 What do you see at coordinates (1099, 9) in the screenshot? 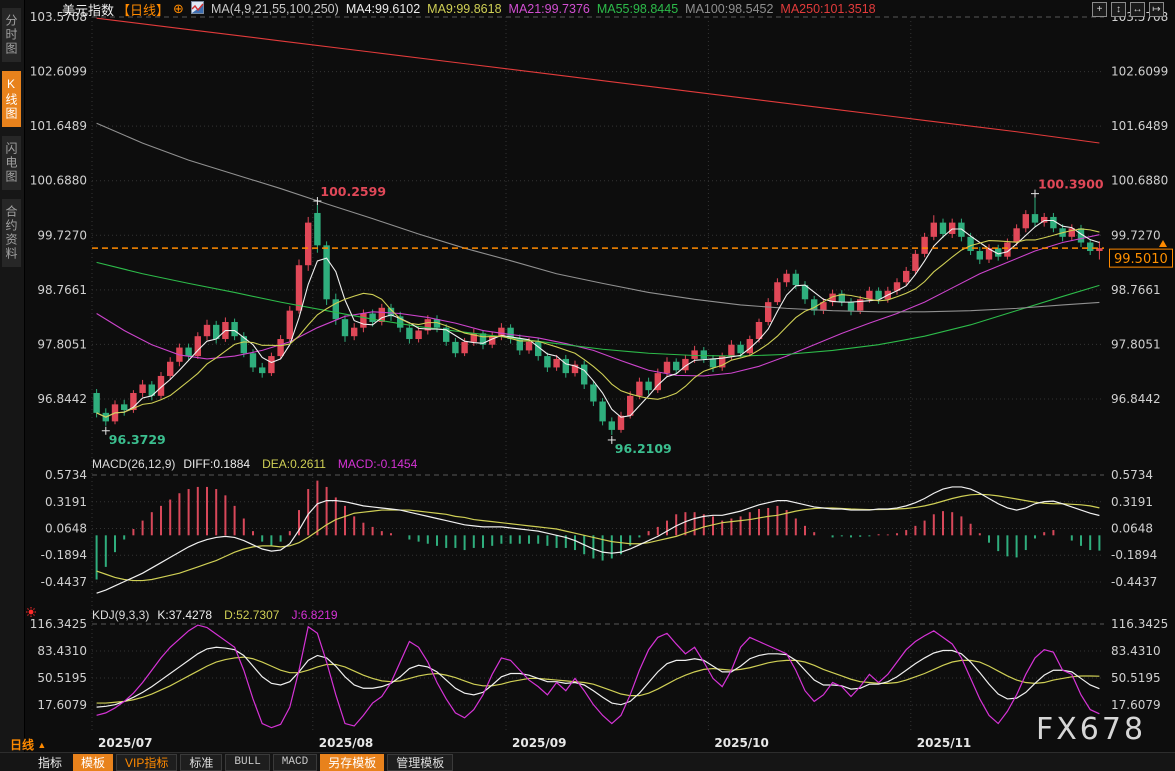
I see `move-chart-icon: +` at bounding box center [1099, 9].